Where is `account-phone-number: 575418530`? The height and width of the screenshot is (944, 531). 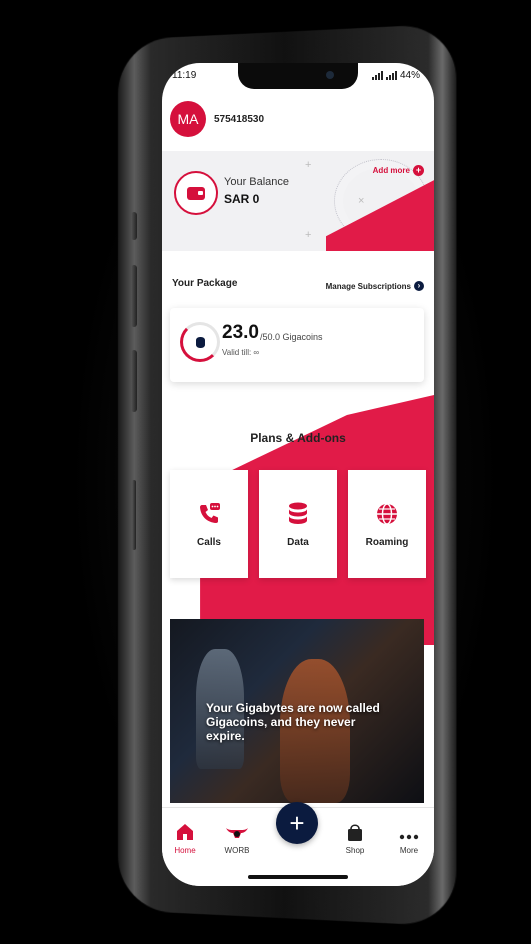 account-phone-number: 575418530 is located at coordinates (239, 119).